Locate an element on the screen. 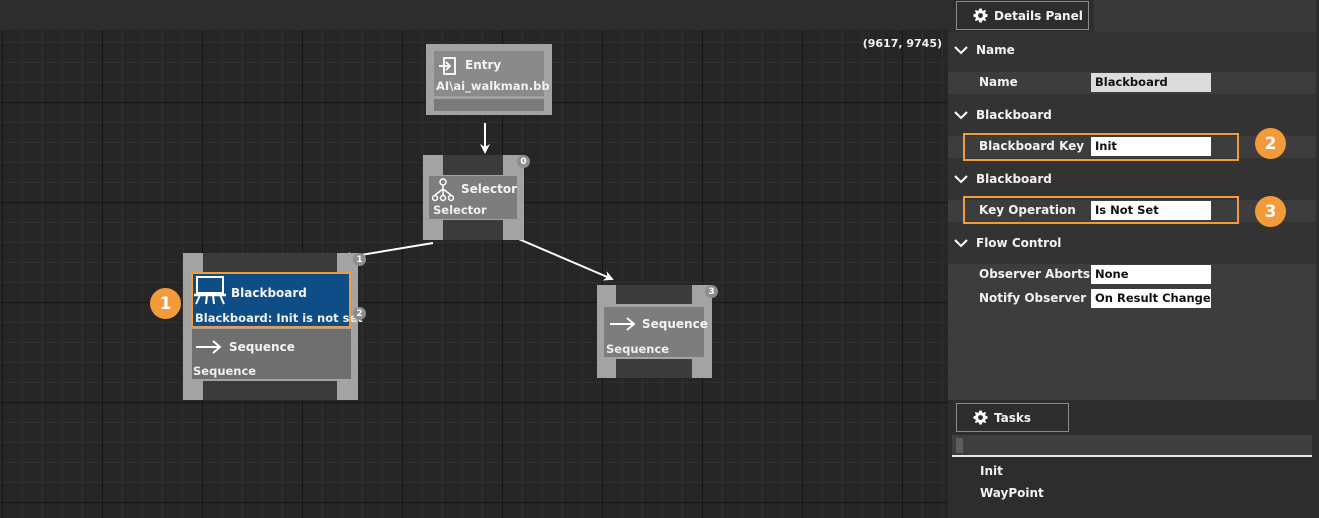  property-label: Notify Observer is located at coordinates (1033, 298).